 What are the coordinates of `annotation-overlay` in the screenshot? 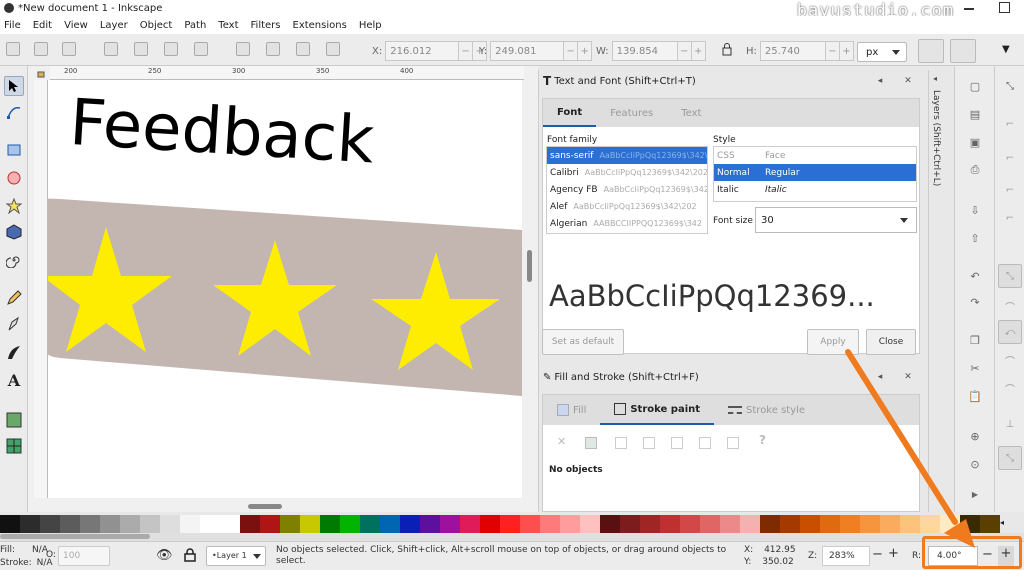 It's located at (910, 448).